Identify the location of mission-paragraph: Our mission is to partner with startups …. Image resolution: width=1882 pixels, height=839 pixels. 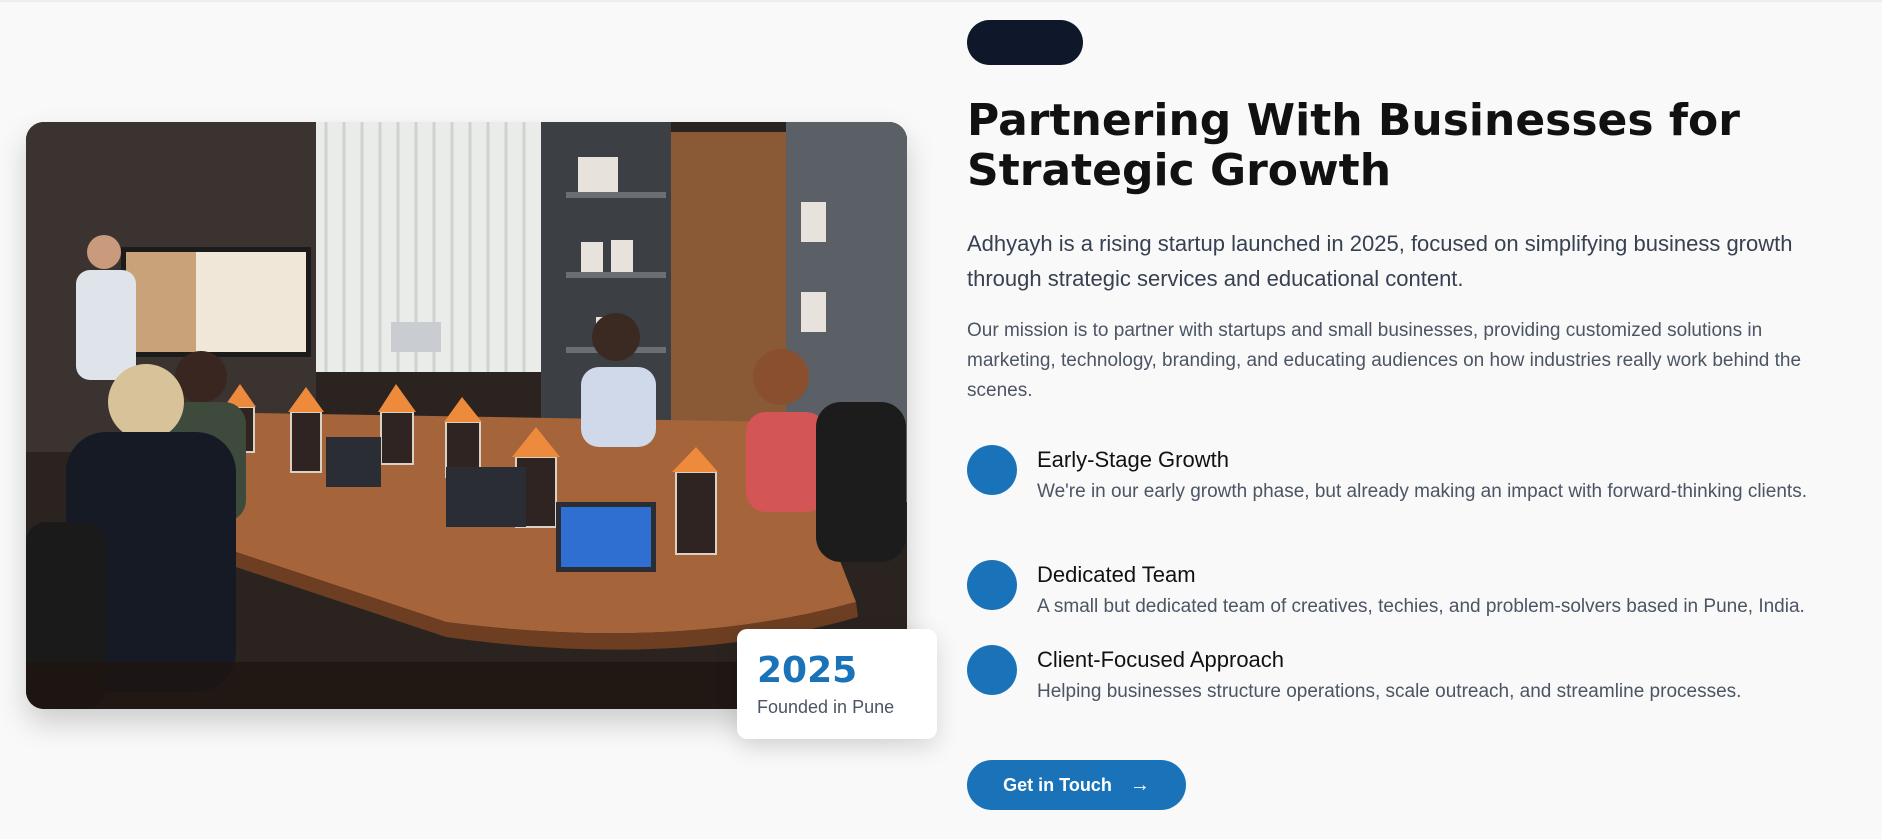
(1384, 360).